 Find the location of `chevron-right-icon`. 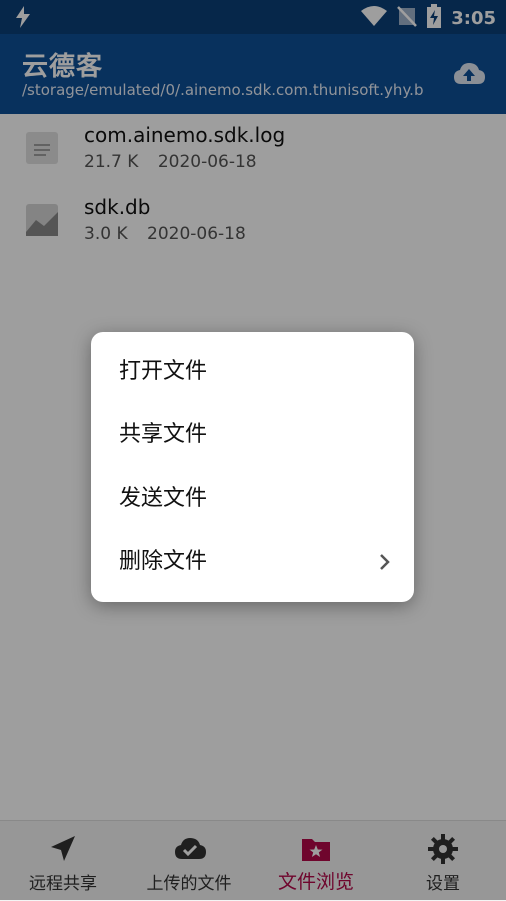

chevron-right-icon is located at coordinates (385, 562).